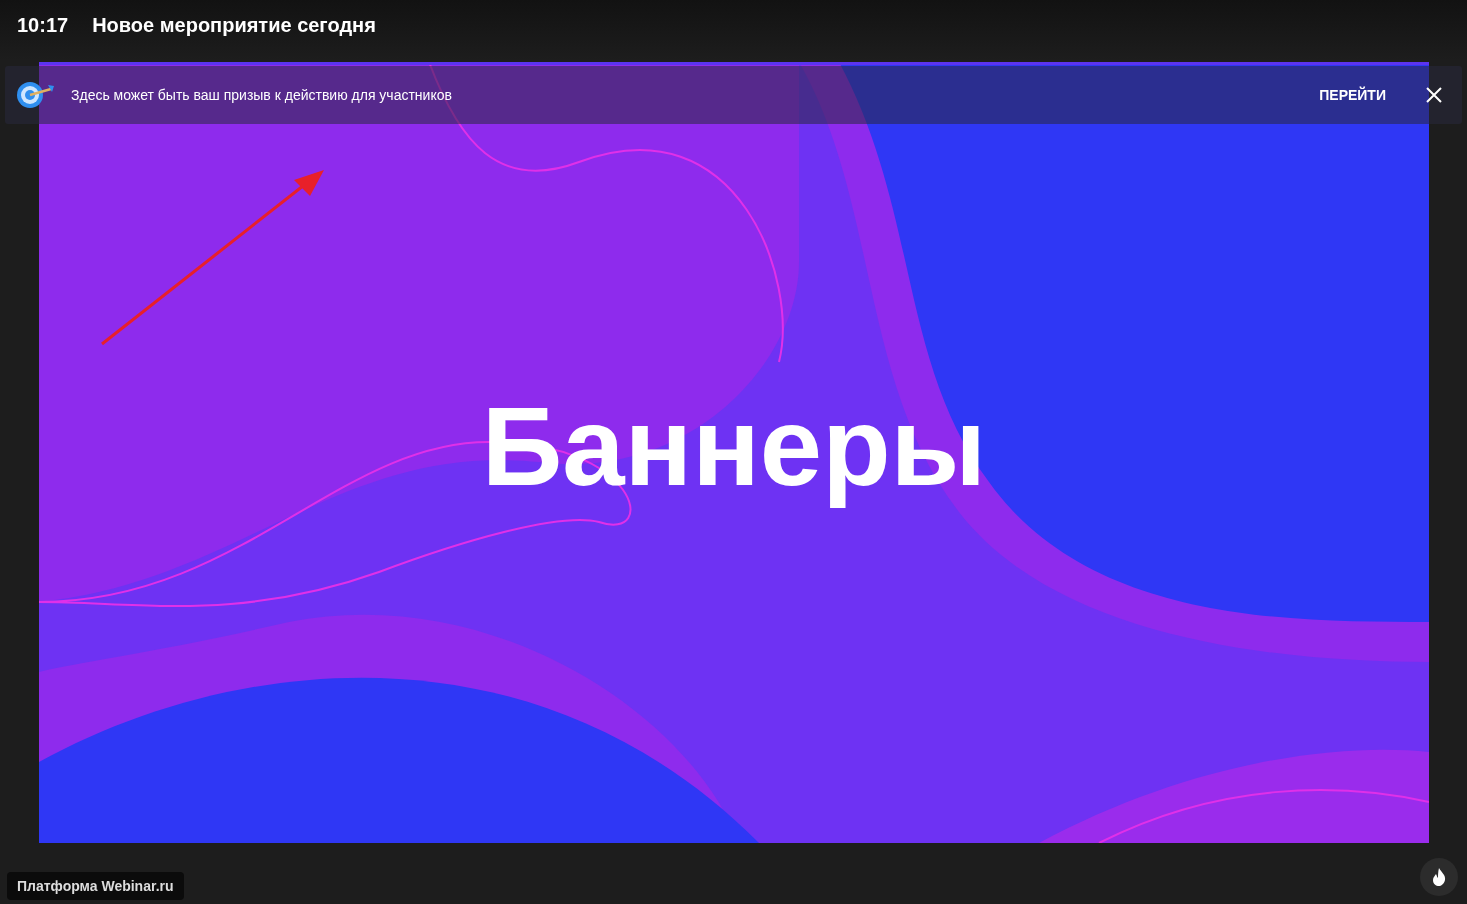  I want to click on platform-label: Платформа Webinar.ru, so click(95, 886).